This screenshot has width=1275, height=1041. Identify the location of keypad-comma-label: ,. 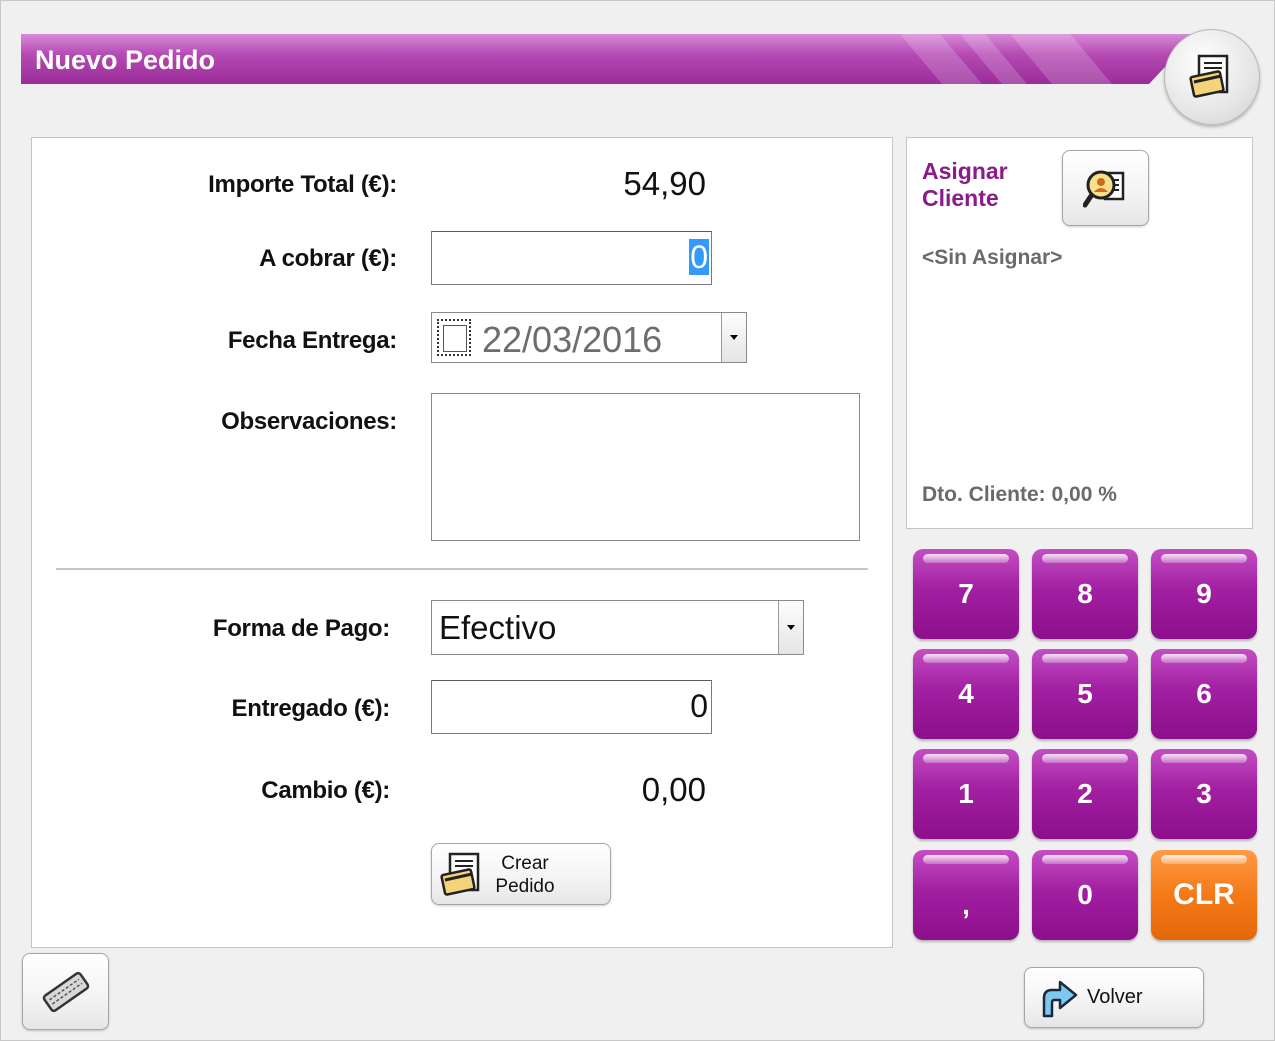
(966, 904).